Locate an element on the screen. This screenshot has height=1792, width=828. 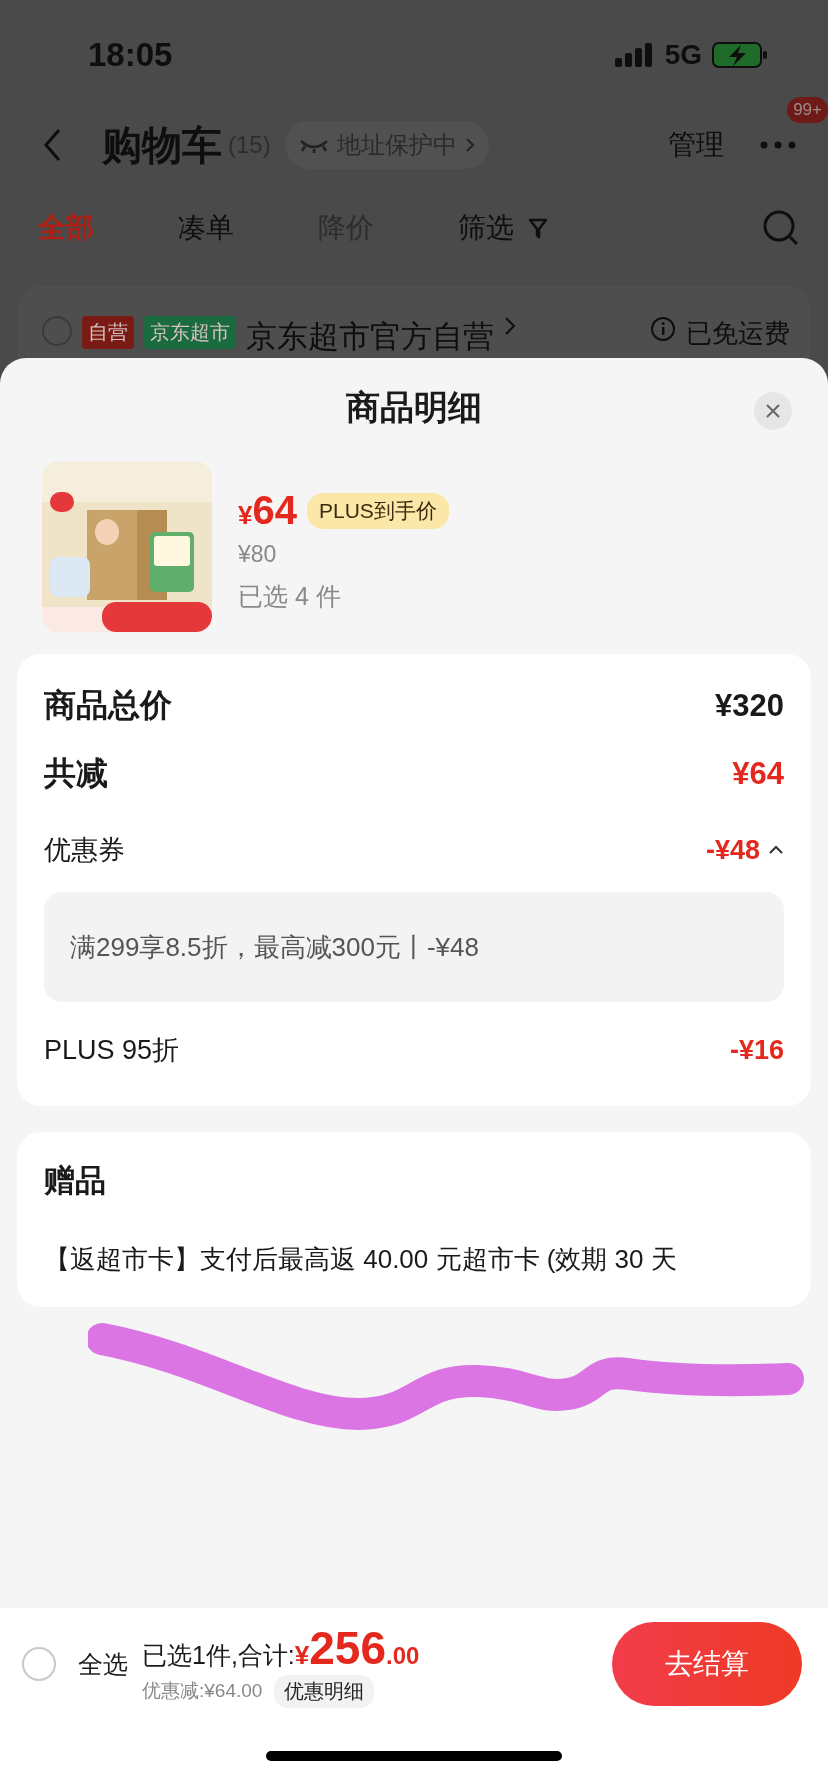
search-button is located at coordinates (781, 228).